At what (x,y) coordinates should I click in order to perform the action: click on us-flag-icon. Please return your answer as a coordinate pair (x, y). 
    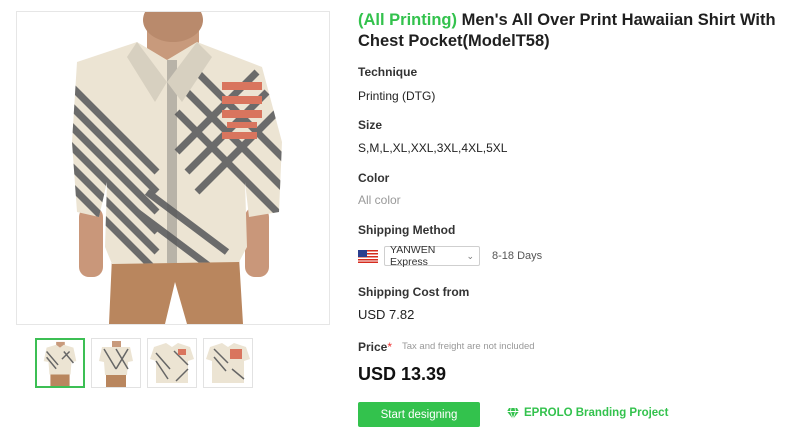
    Looking at the image, I should click on (368, 256).